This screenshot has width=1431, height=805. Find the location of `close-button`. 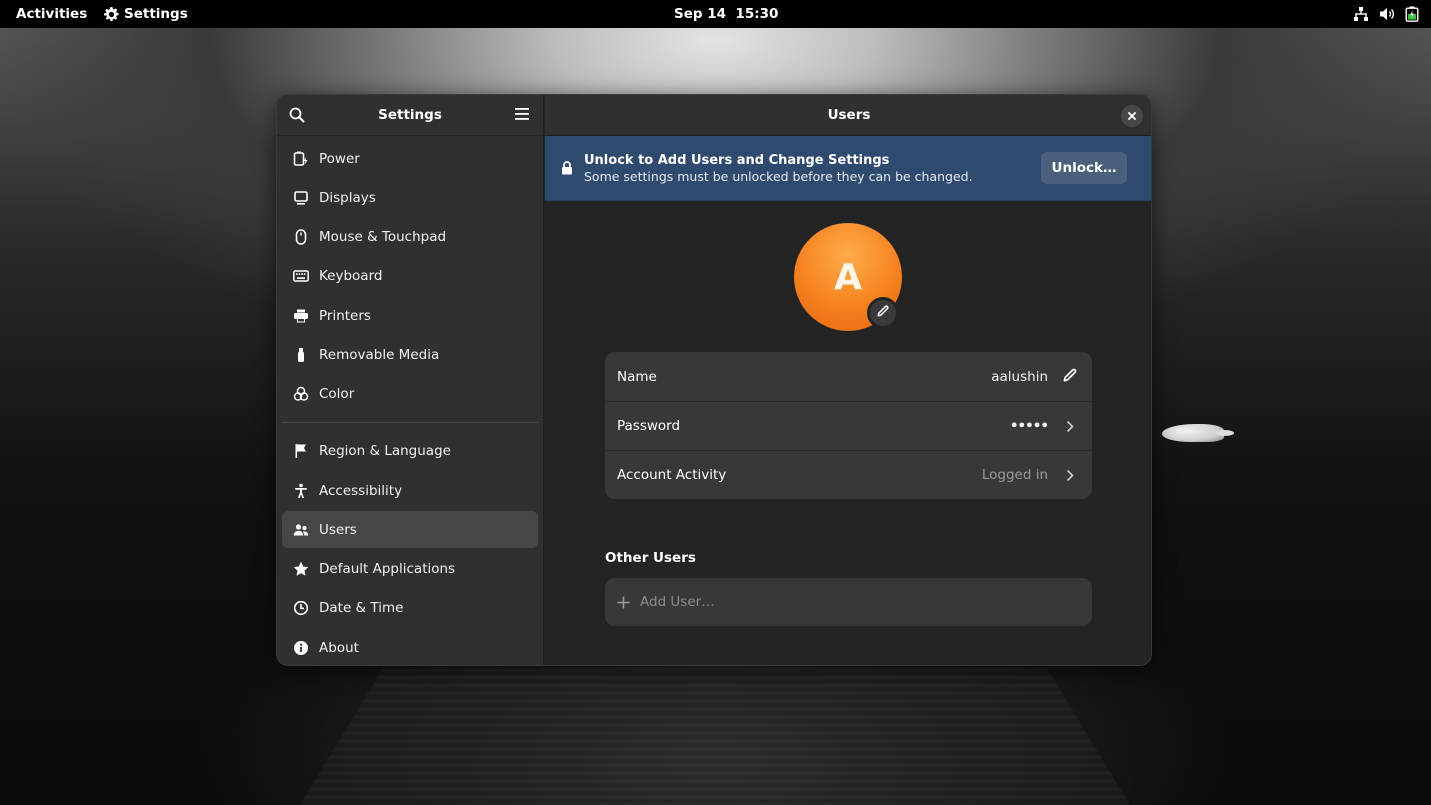

close-button is located at coordinates (1132, 116).